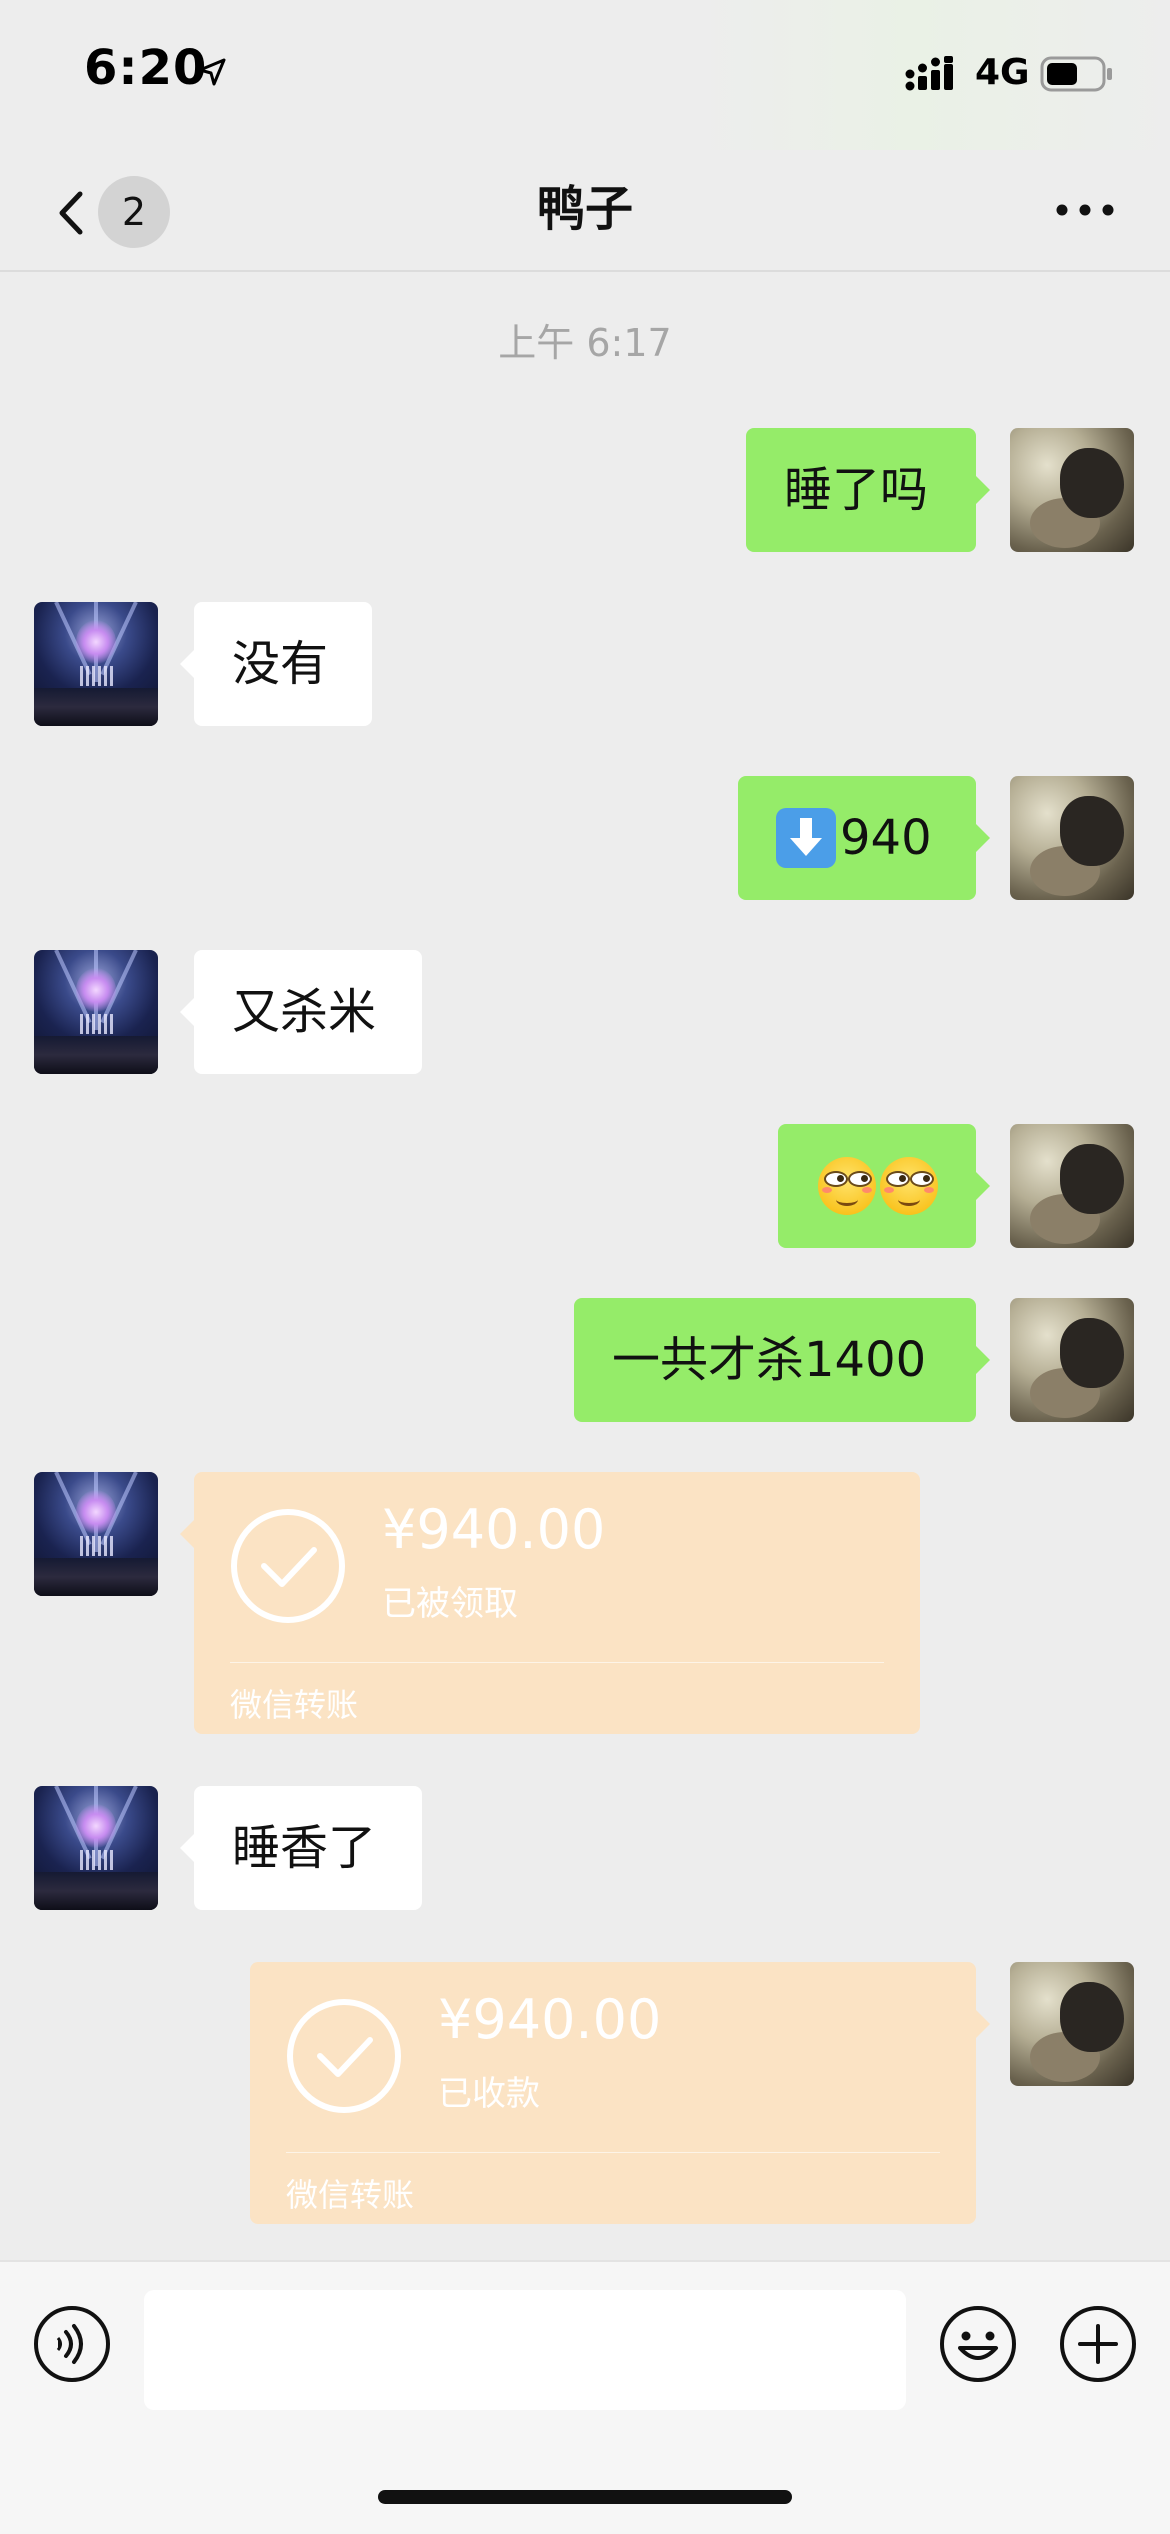 Image resolution: width=1170 pixels, height=2534 pixels. Describe the element at coordinates (146, 68) in the screenshot. I see `status-time: 6:20` at that location.